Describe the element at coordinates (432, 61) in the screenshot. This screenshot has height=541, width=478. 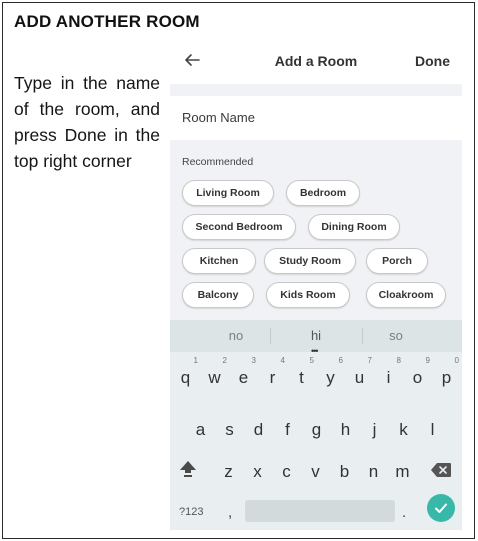
I see `done-button: Done` at that location.